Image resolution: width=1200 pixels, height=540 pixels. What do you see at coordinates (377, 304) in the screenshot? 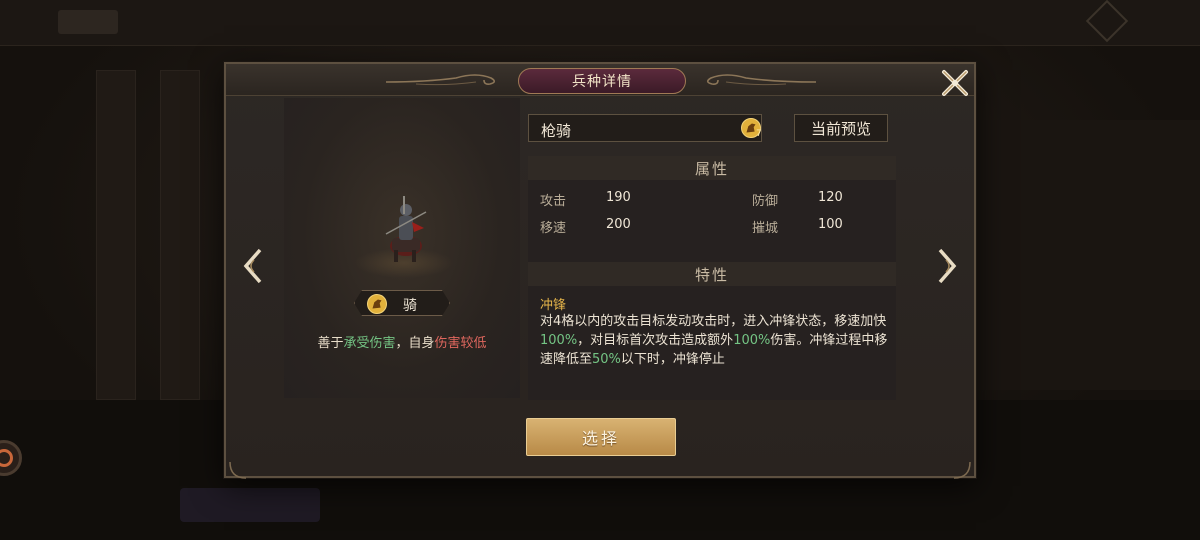
I see `horse-icon` at bounding box center [377, 304].